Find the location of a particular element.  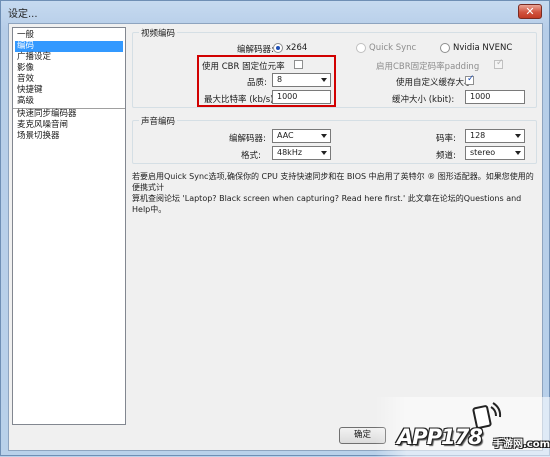

cbr-padding-checkbox: ✓ is located at coordinates (499, 63).